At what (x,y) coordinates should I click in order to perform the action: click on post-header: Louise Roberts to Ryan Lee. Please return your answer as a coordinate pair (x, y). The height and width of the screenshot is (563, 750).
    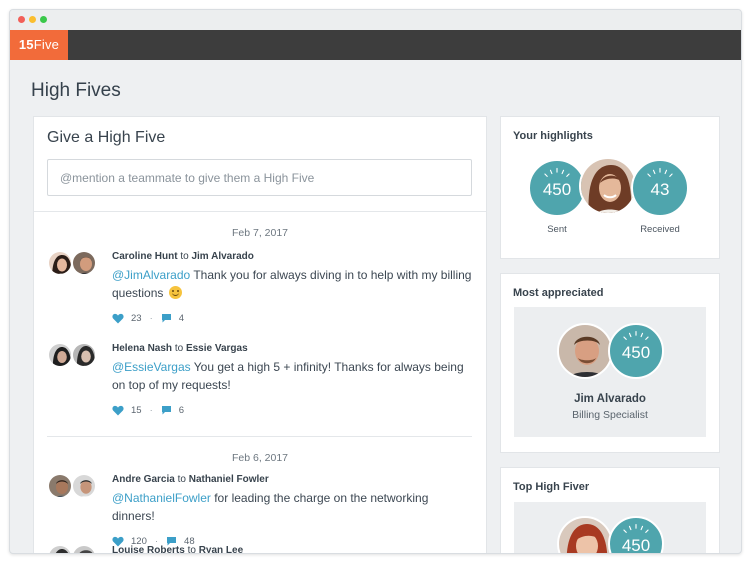
    Looking at the image, I should click on (292, 549).